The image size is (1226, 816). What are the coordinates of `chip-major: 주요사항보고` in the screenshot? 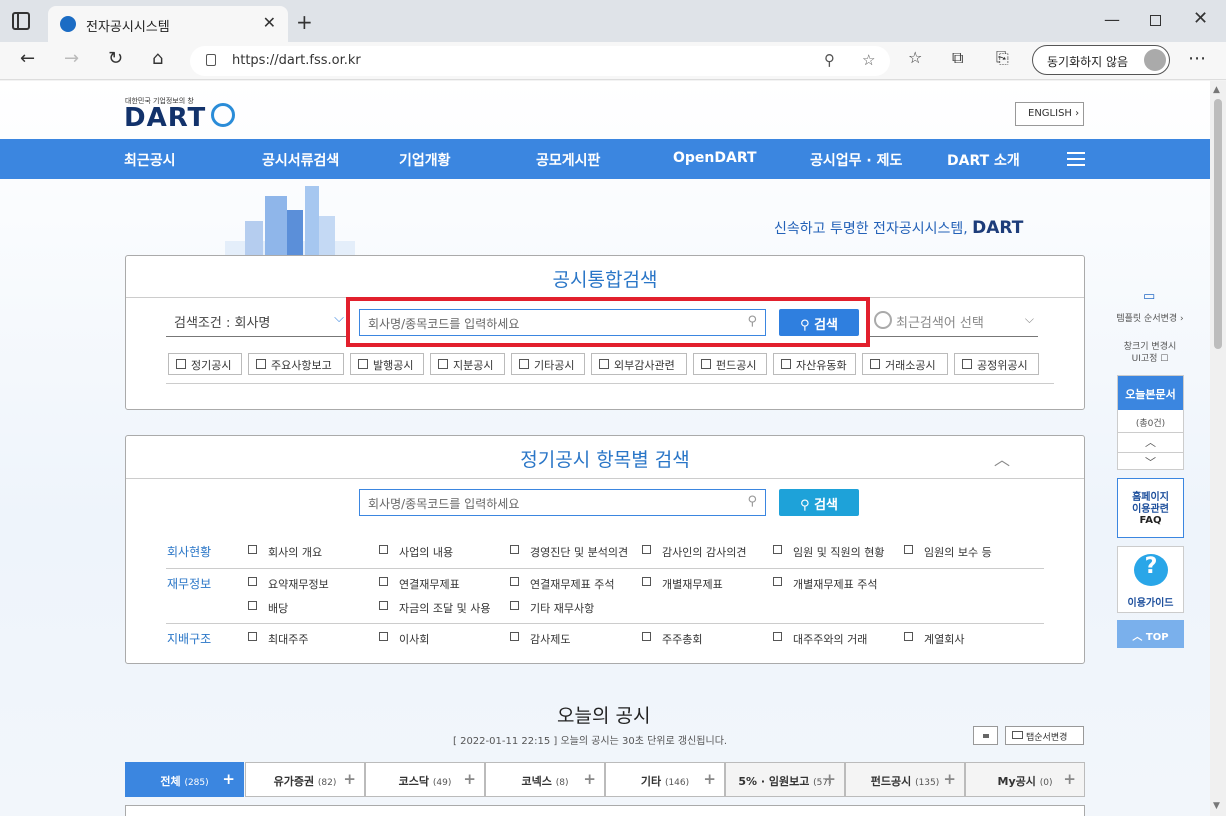 It's located at (296, 364).